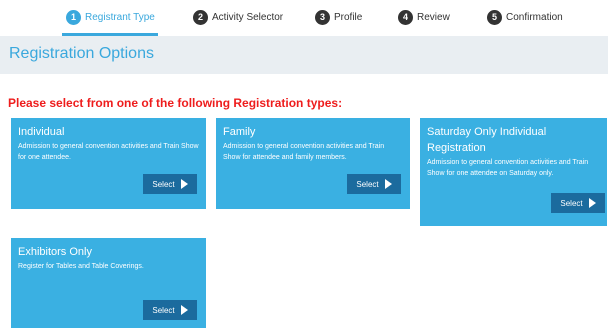 This screenshot has height=328, width=608. Describe the element at coordinates (120, 17) in the screenshot. I see `step-label: Registrant Type` at that location.